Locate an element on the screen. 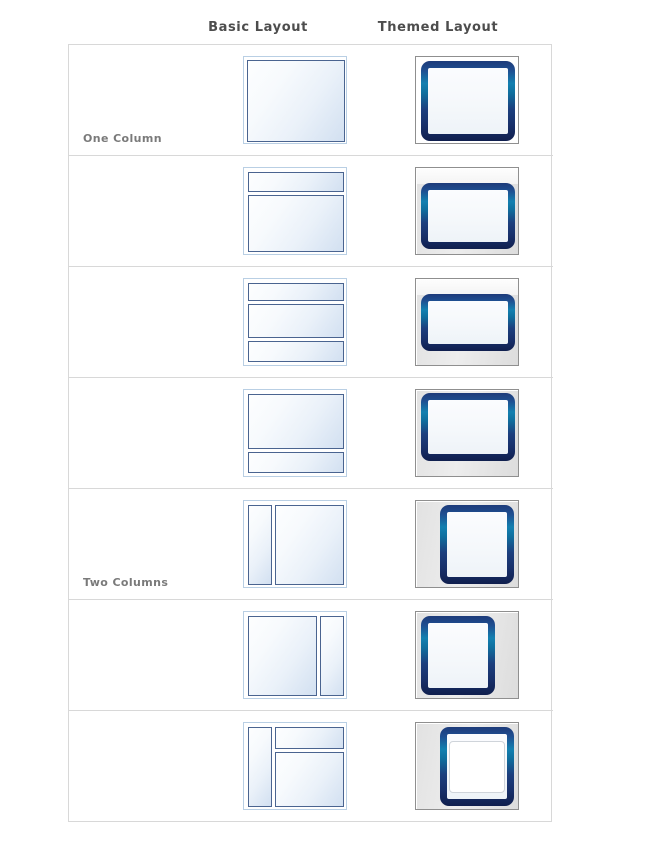  basic-layout-thumbnail-one-column-full is located at coordinates (295, 100).